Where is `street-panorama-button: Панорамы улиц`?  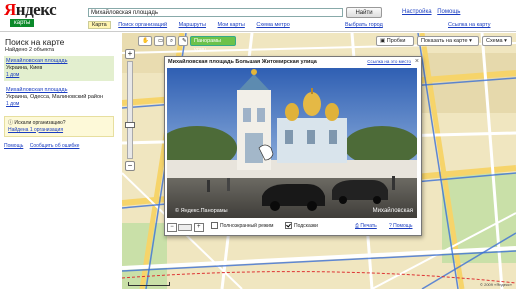
street-panorama-button: Панорамы улиц is located at coordinates (213, 44).